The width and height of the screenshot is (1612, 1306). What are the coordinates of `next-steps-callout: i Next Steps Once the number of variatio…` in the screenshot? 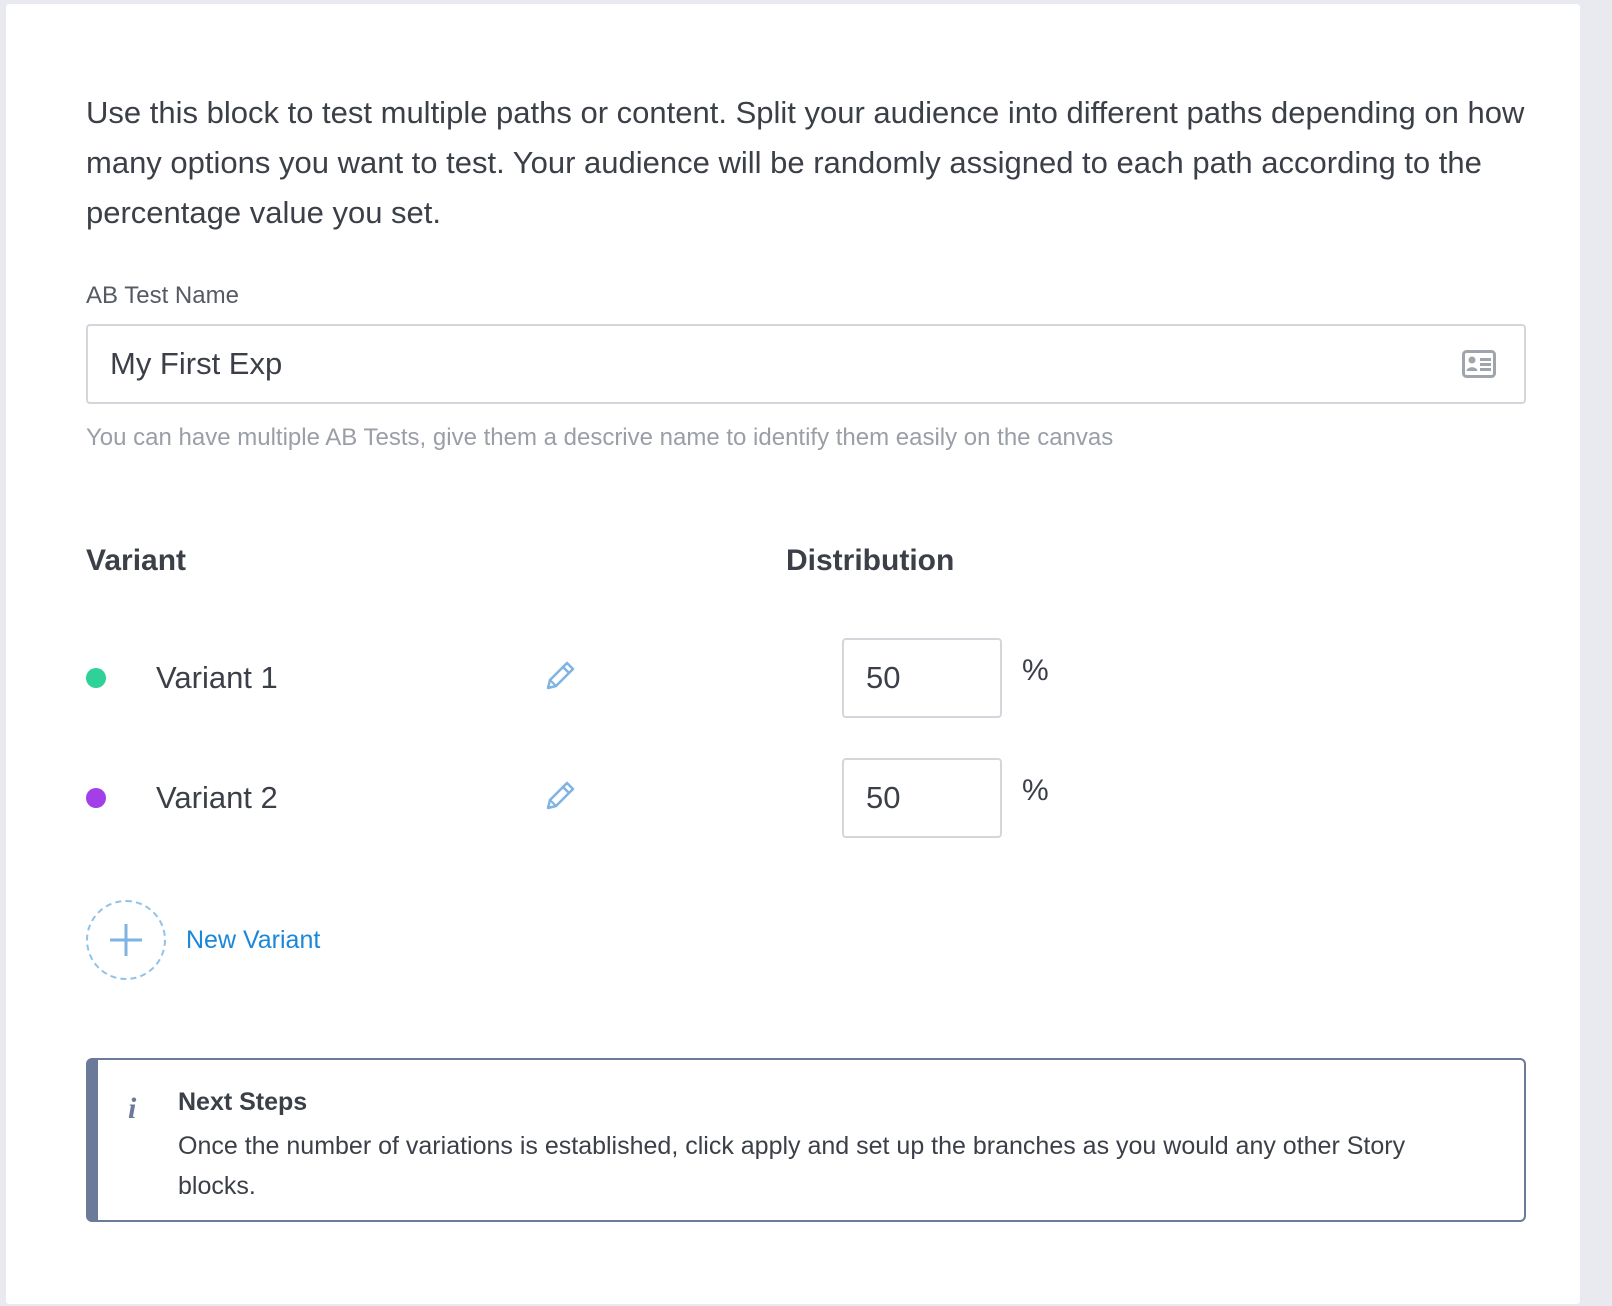 It's located at (806, 1140).